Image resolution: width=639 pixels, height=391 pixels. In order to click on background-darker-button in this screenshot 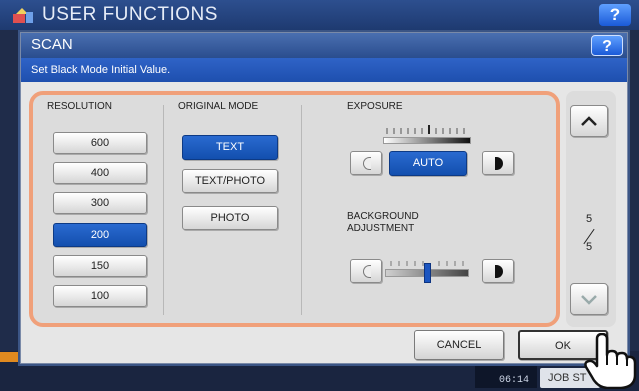, I will do `click(498, 271)`.